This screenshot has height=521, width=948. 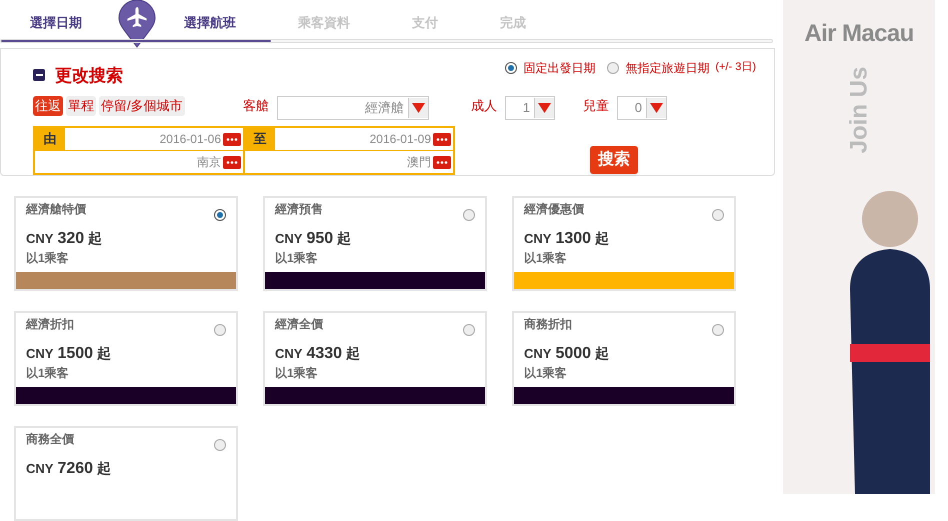 What do you see at coordinates (573, 239) in the screenshot?
I see `fare-price: 1300` at bounding box center [573, 239].